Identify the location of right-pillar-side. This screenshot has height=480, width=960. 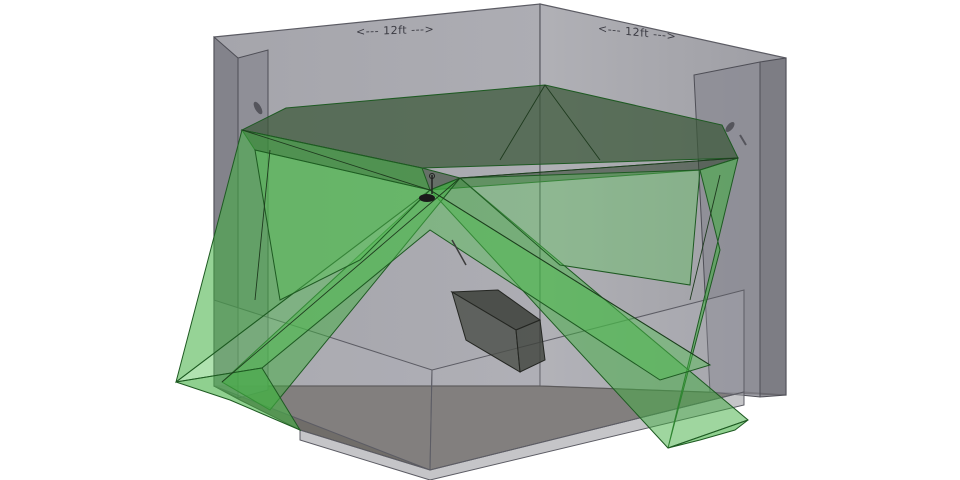
(773, 227).